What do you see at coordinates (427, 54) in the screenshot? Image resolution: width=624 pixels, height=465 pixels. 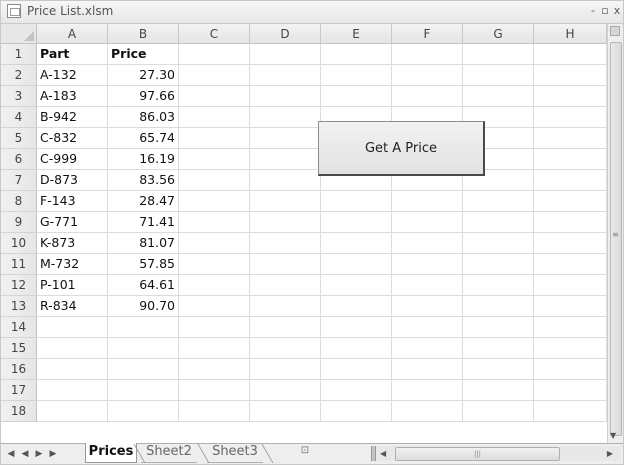 I see `cell-f1` at bounding box center [427, 54].